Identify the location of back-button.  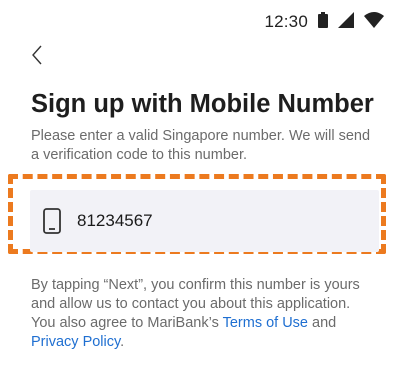
(37, 57).